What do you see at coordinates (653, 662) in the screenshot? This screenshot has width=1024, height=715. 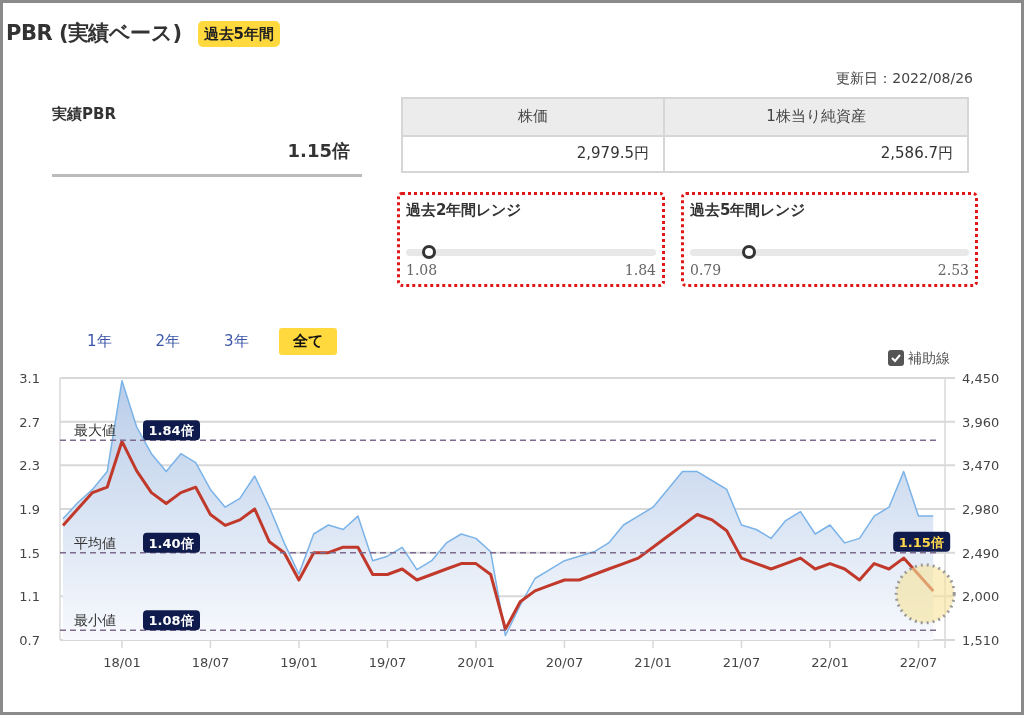 I see `x-axis-label: 21/01` at bounding box center [653, 662].